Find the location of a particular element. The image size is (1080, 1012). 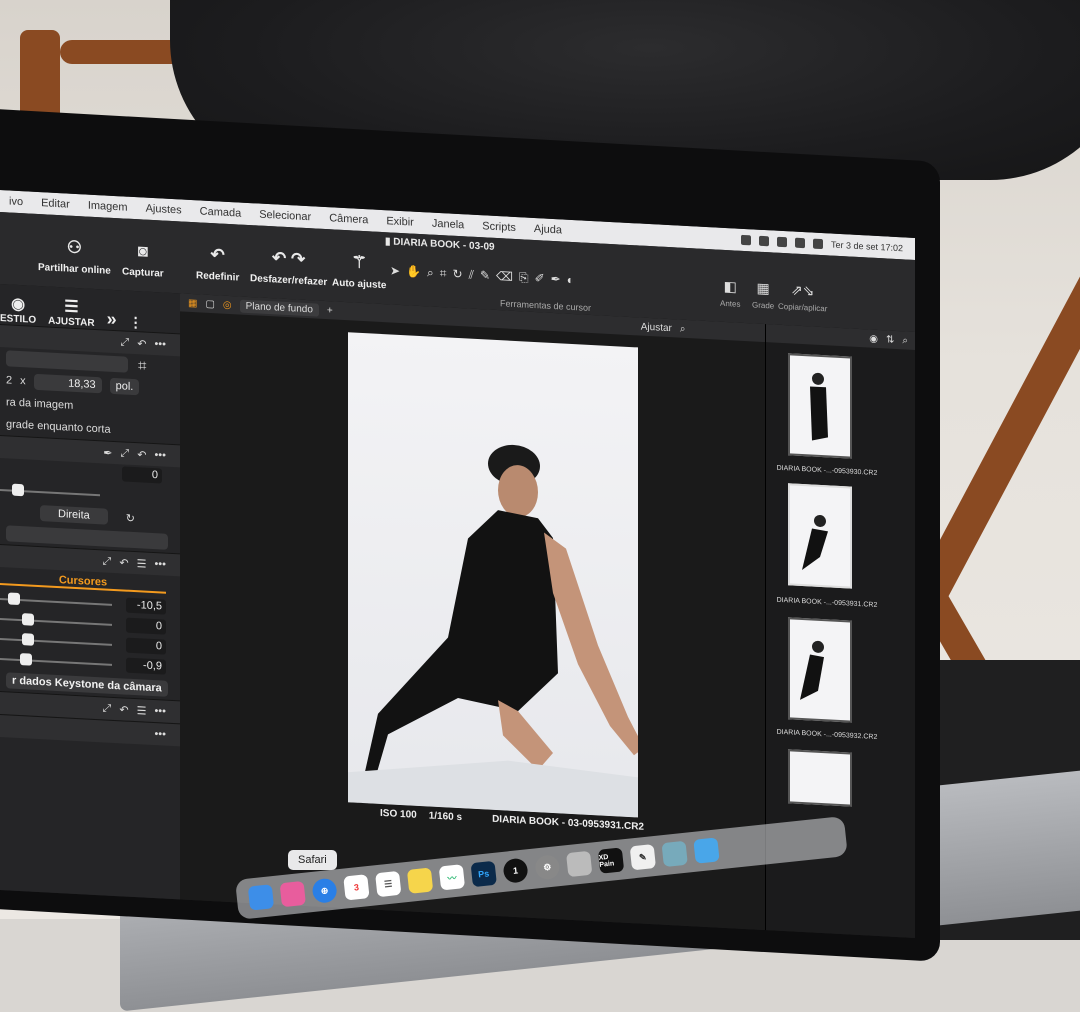

reminders-icon: ☰ is located at coordinates (388, 884).